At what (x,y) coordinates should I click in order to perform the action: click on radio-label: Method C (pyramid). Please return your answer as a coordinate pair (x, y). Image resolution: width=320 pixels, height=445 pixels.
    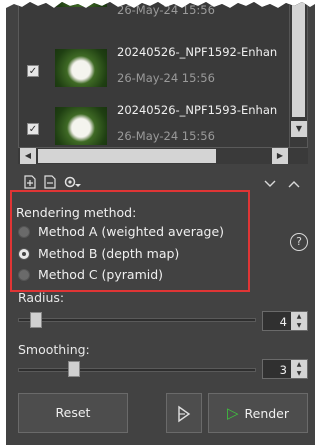
    Looking at the image, I should click on (101, 274).